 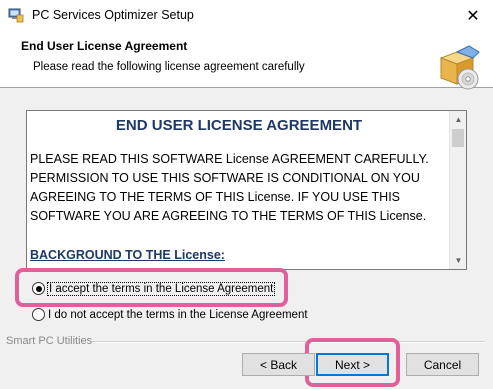 What do you see at coordinates (278, 364) in the screenshot?
I see `back-button: < Back` at bounding box center [278, 364].